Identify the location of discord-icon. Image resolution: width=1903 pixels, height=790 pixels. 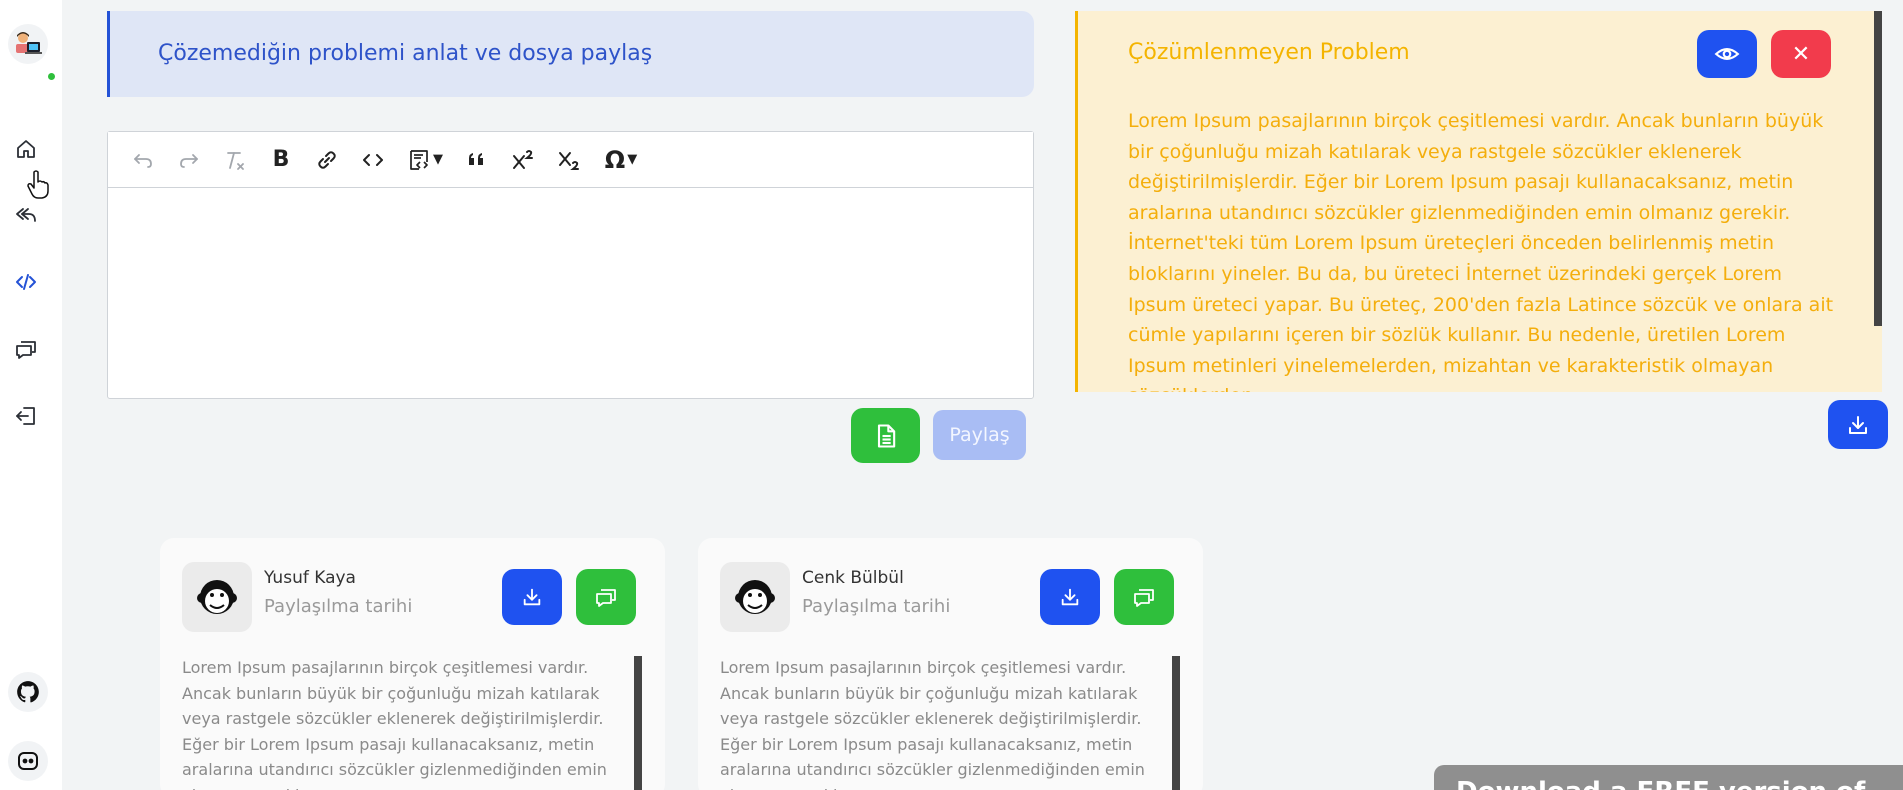
(28, 761).